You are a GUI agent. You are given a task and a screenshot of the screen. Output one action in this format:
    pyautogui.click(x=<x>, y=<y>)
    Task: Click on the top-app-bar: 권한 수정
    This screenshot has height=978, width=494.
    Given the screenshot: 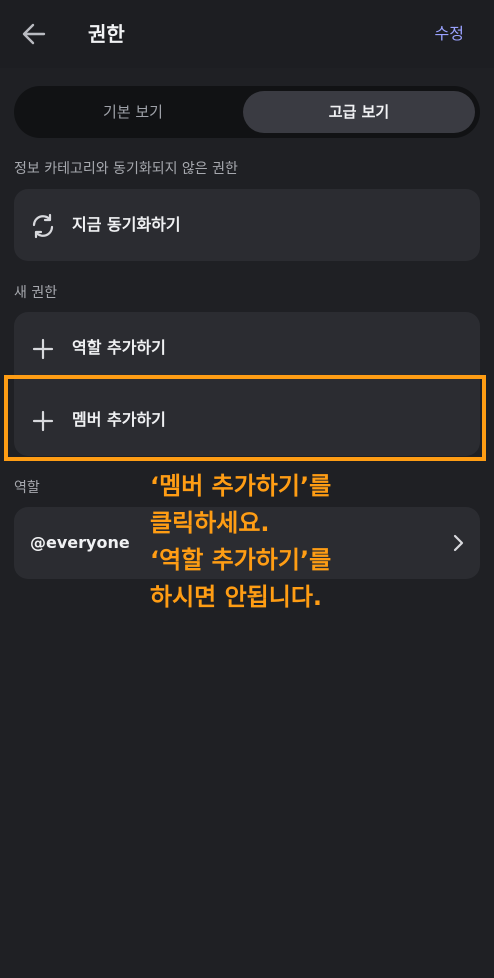 What is the action you would take?
    pyautogui.click(x=247, y=34)
    